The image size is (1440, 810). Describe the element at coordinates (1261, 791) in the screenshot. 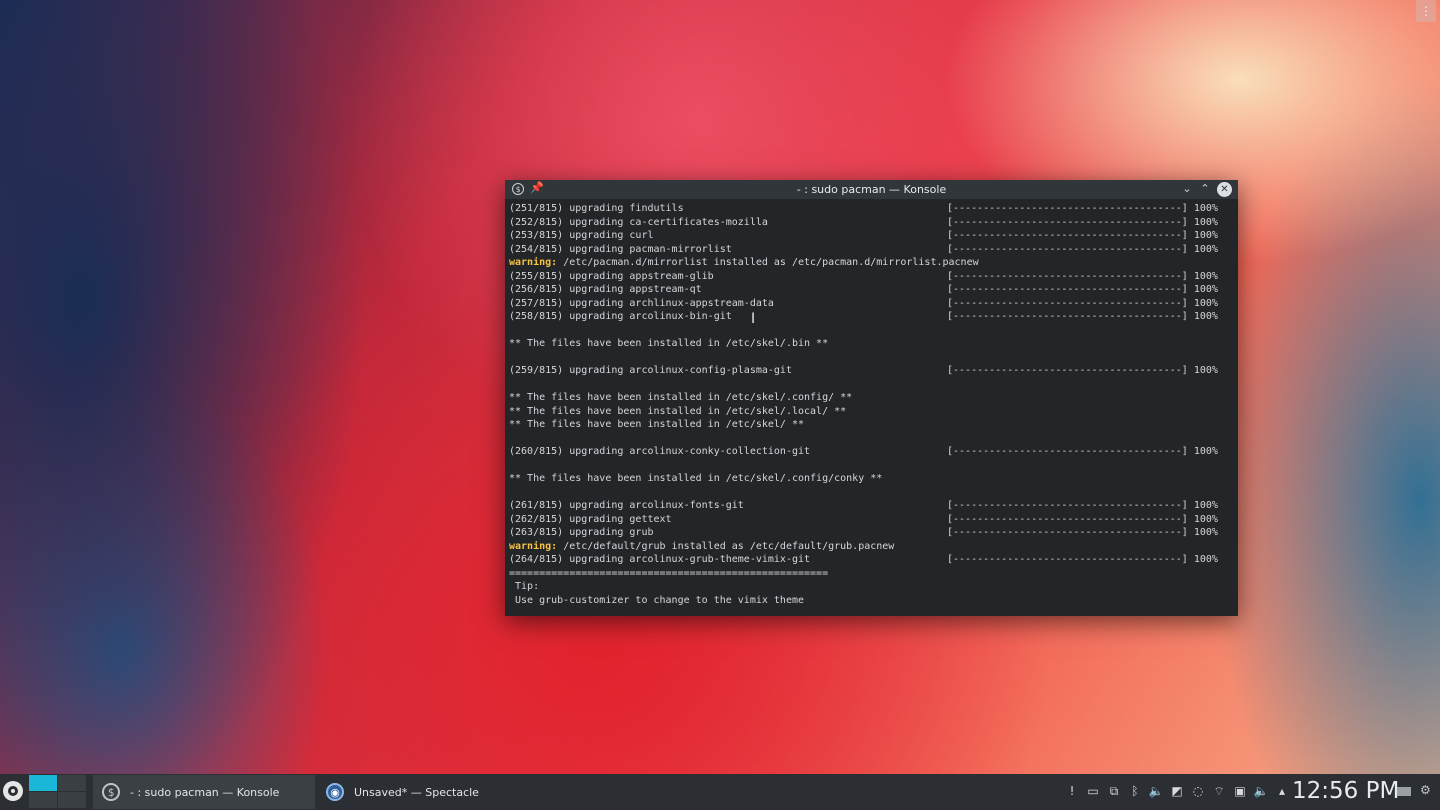

I see `audio-icon: 🔈` at that location.